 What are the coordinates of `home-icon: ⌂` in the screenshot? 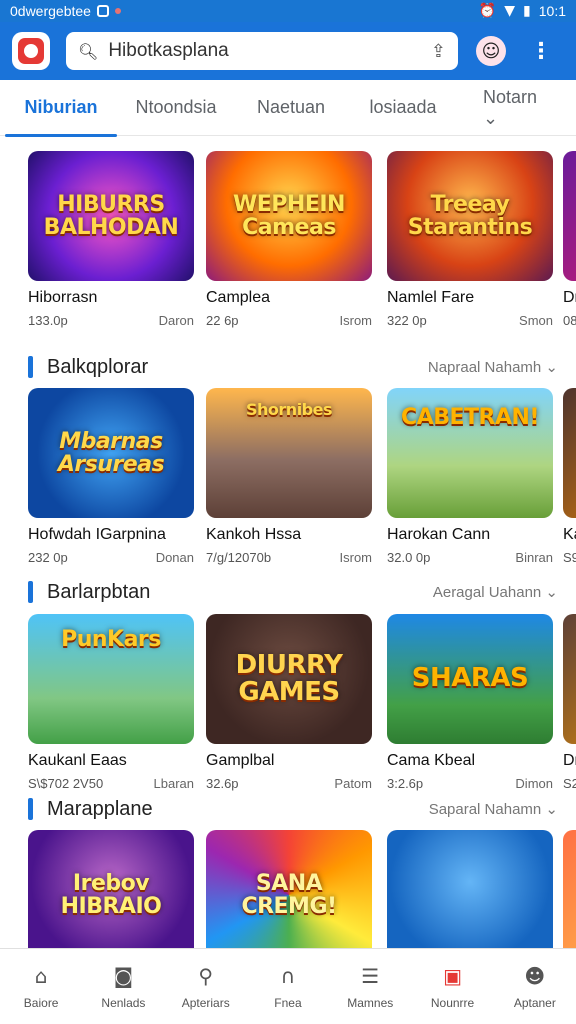 It's located at (41, 975).